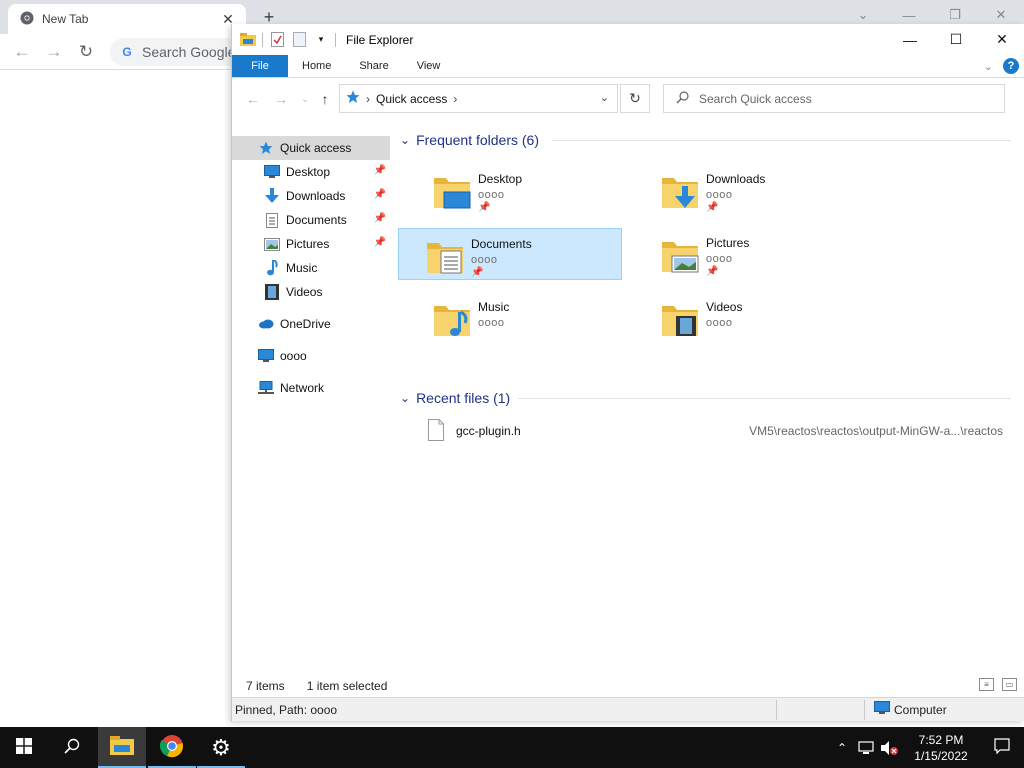 This screenshot has height=768, width=1024. What do you see at coordinates (518, 318) in the screenshot?
I see `folder-tile-music: Music oooo` at bounding box center [518, 318].